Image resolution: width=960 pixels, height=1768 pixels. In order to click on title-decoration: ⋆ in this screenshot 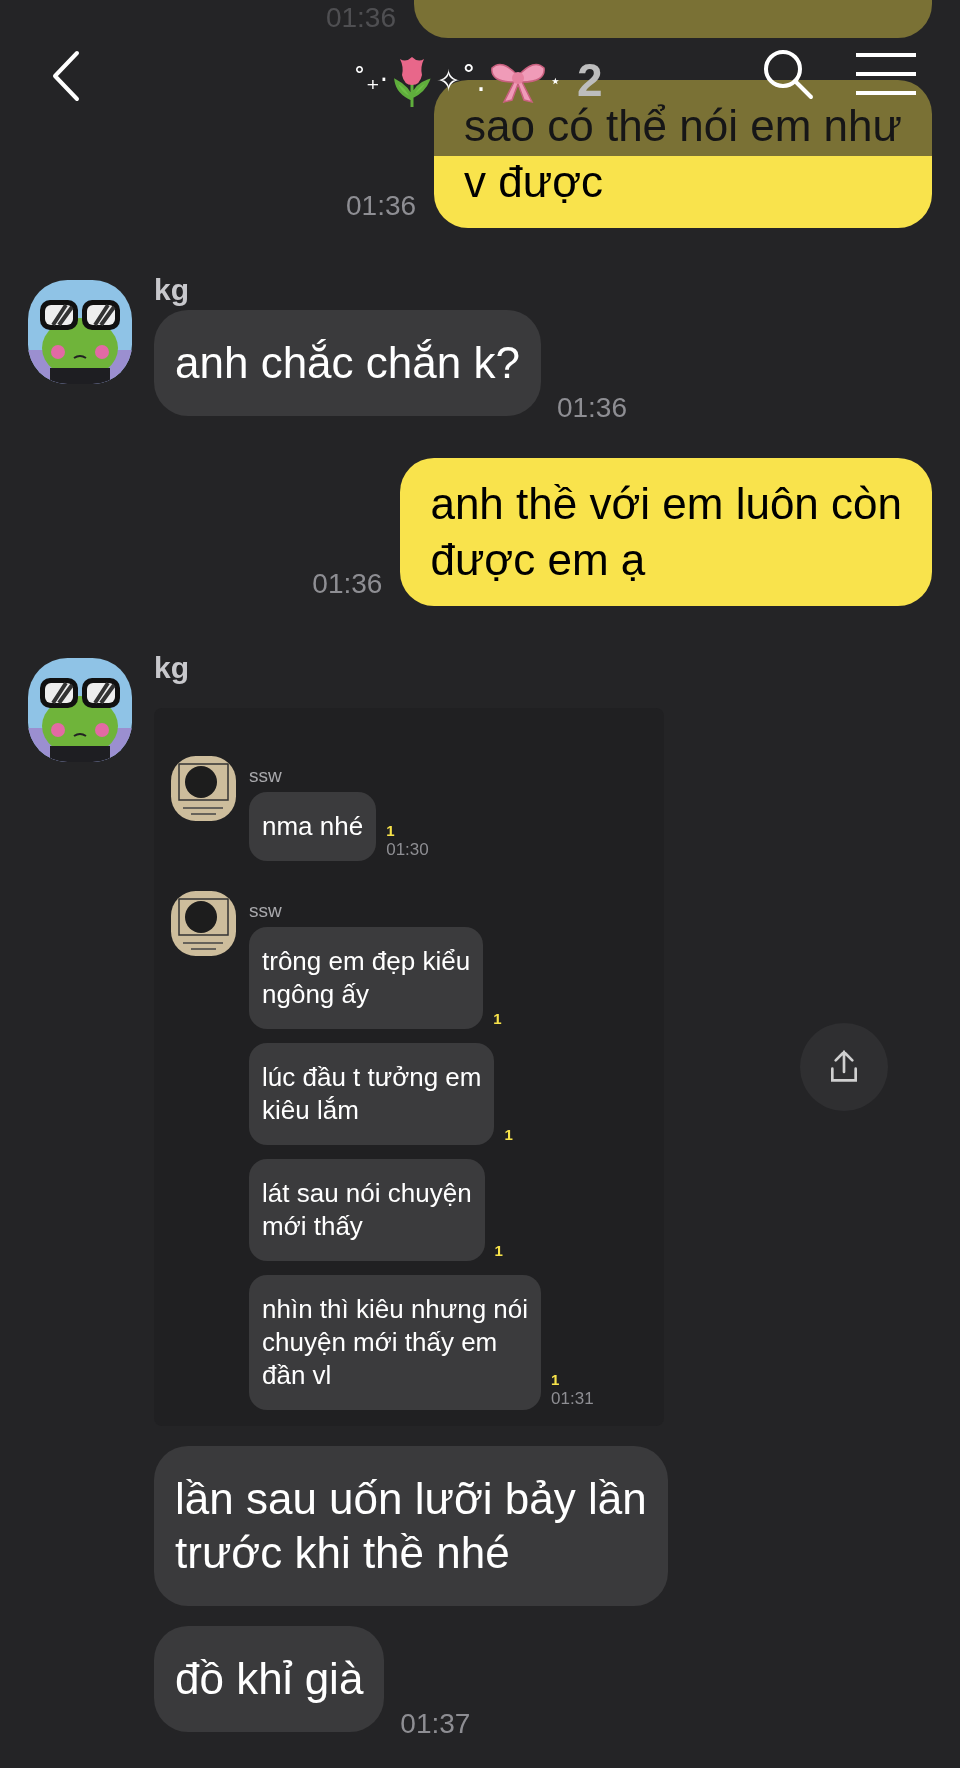, I will do `click(555, 81)`.